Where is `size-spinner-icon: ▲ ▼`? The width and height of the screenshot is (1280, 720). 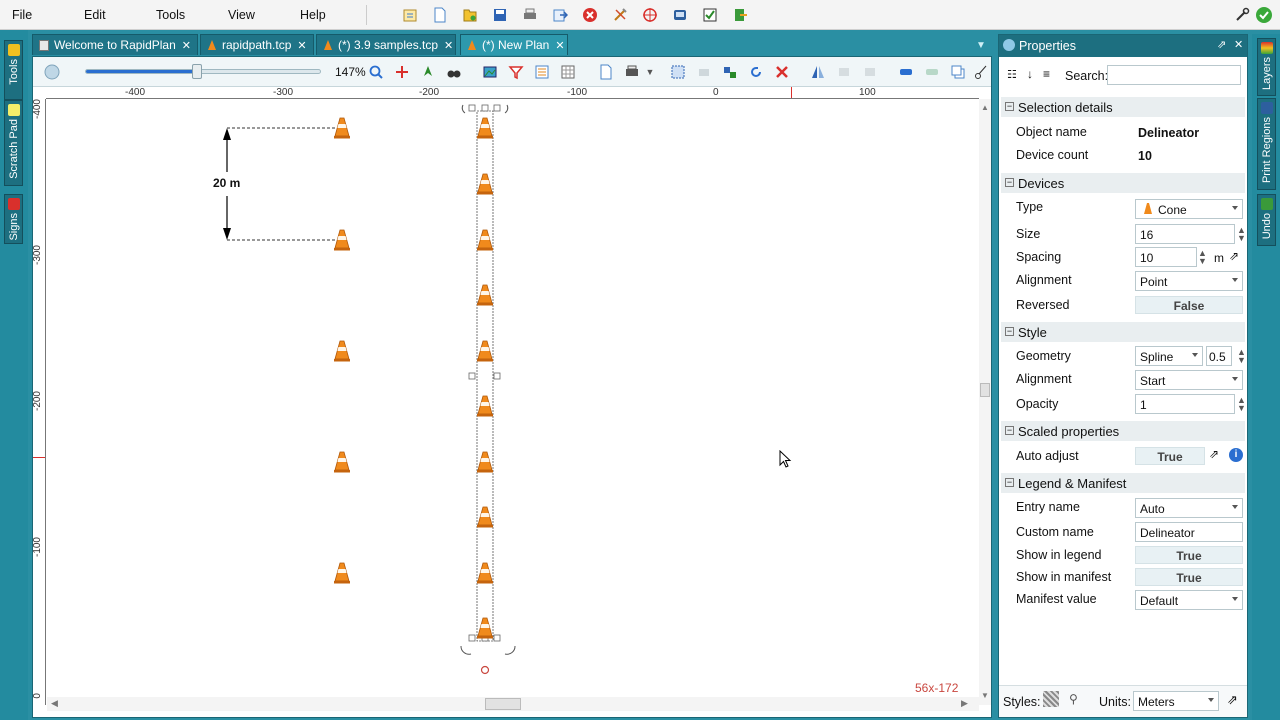
size-spinner-icon: ▲ ▼ is located at coordinates (1241, 234).